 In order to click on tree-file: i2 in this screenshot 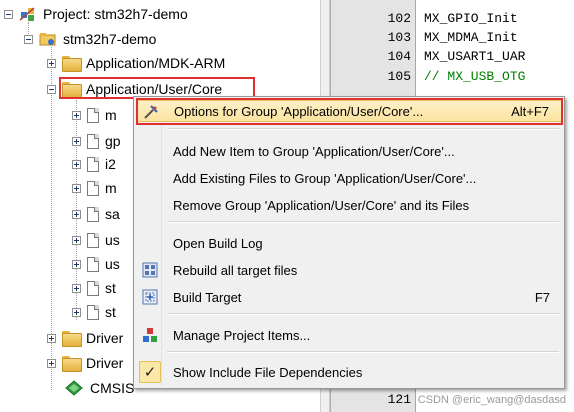, I will do `click(94, 164)`.